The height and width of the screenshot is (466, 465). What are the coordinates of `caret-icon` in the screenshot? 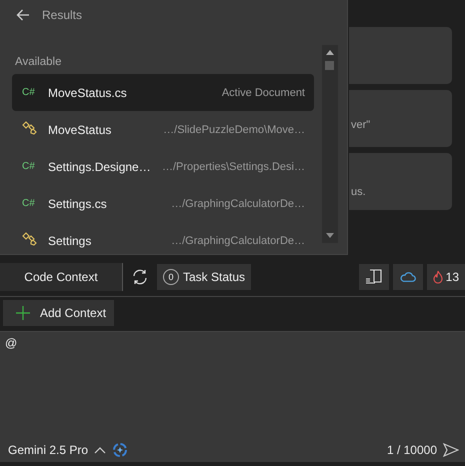 It's located at (100, 450).